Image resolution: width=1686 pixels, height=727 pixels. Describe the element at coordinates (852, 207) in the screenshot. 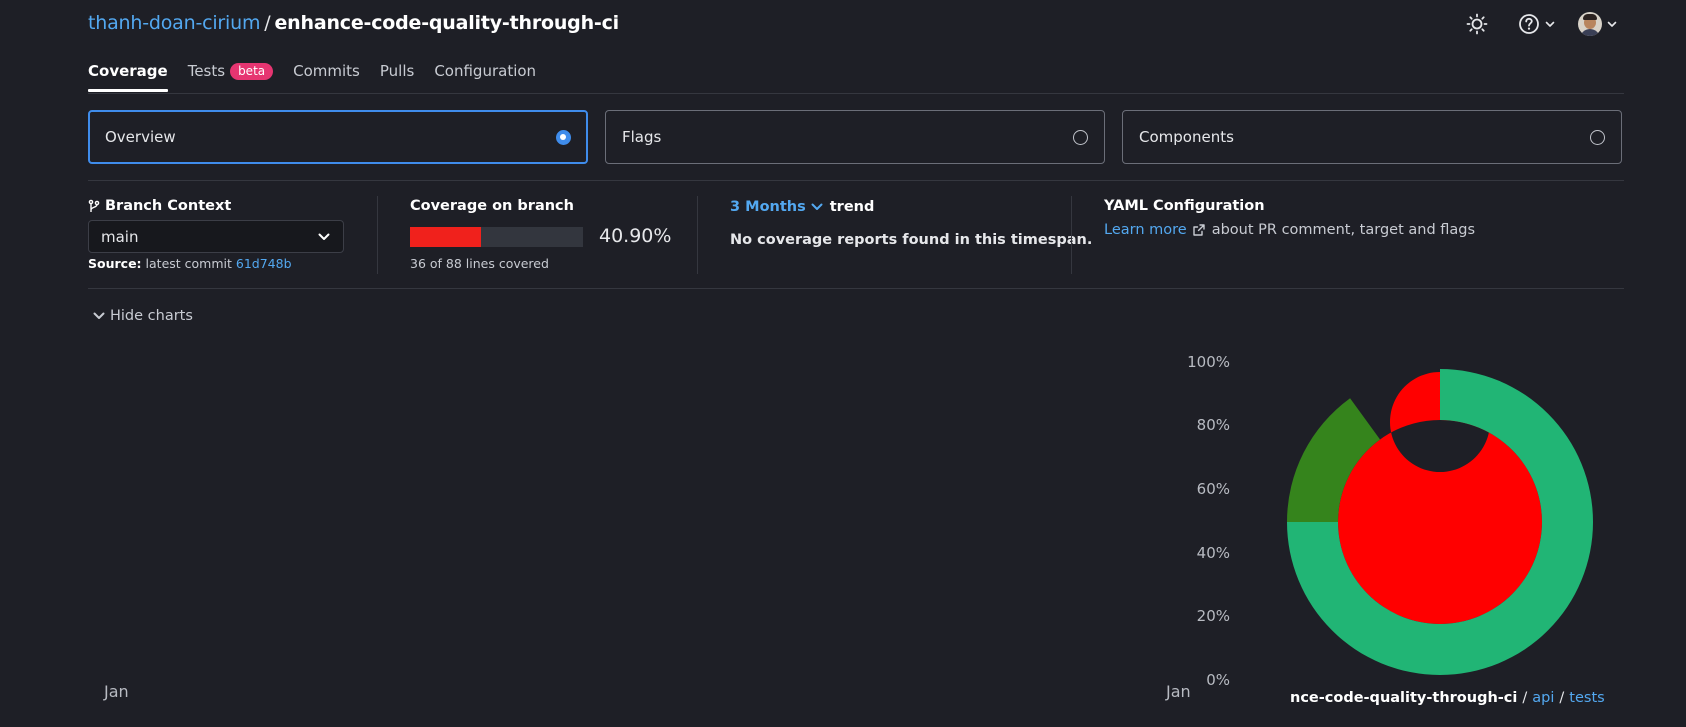

I see `trend-word: trend` at that location.